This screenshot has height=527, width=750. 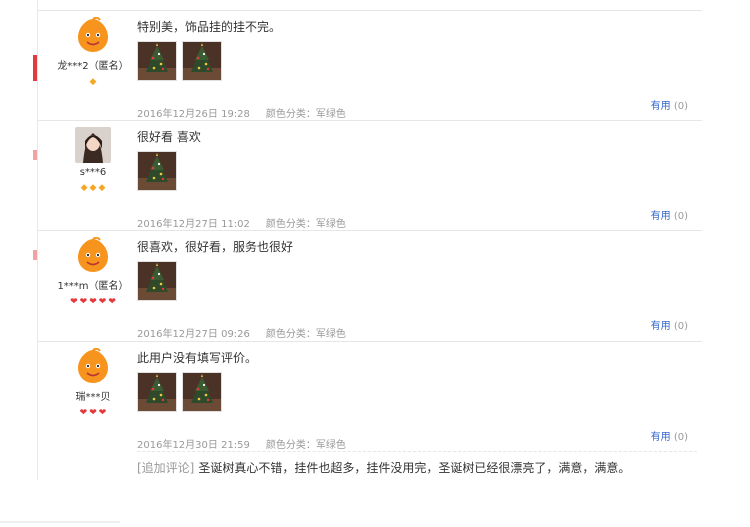 What do you see at coordinates (93, 172) in the screenshot?
I see `reviewer-name: s***6` at bounding box center [93, 172].